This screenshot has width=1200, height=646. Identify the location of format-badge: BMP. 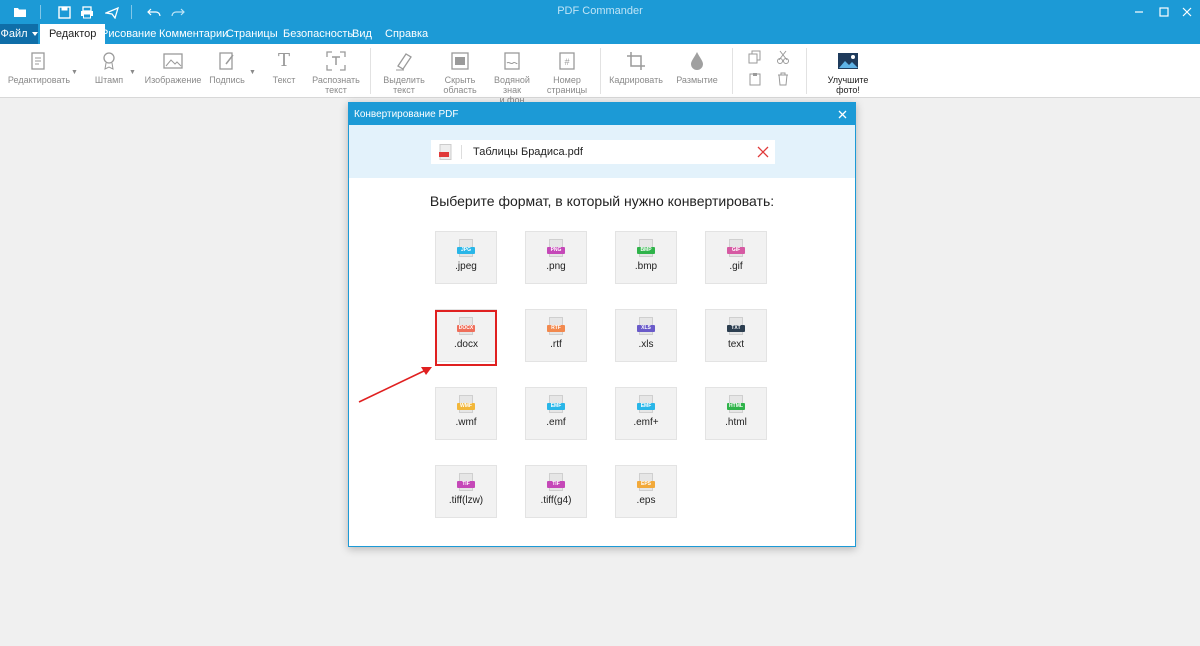
(646, 250).